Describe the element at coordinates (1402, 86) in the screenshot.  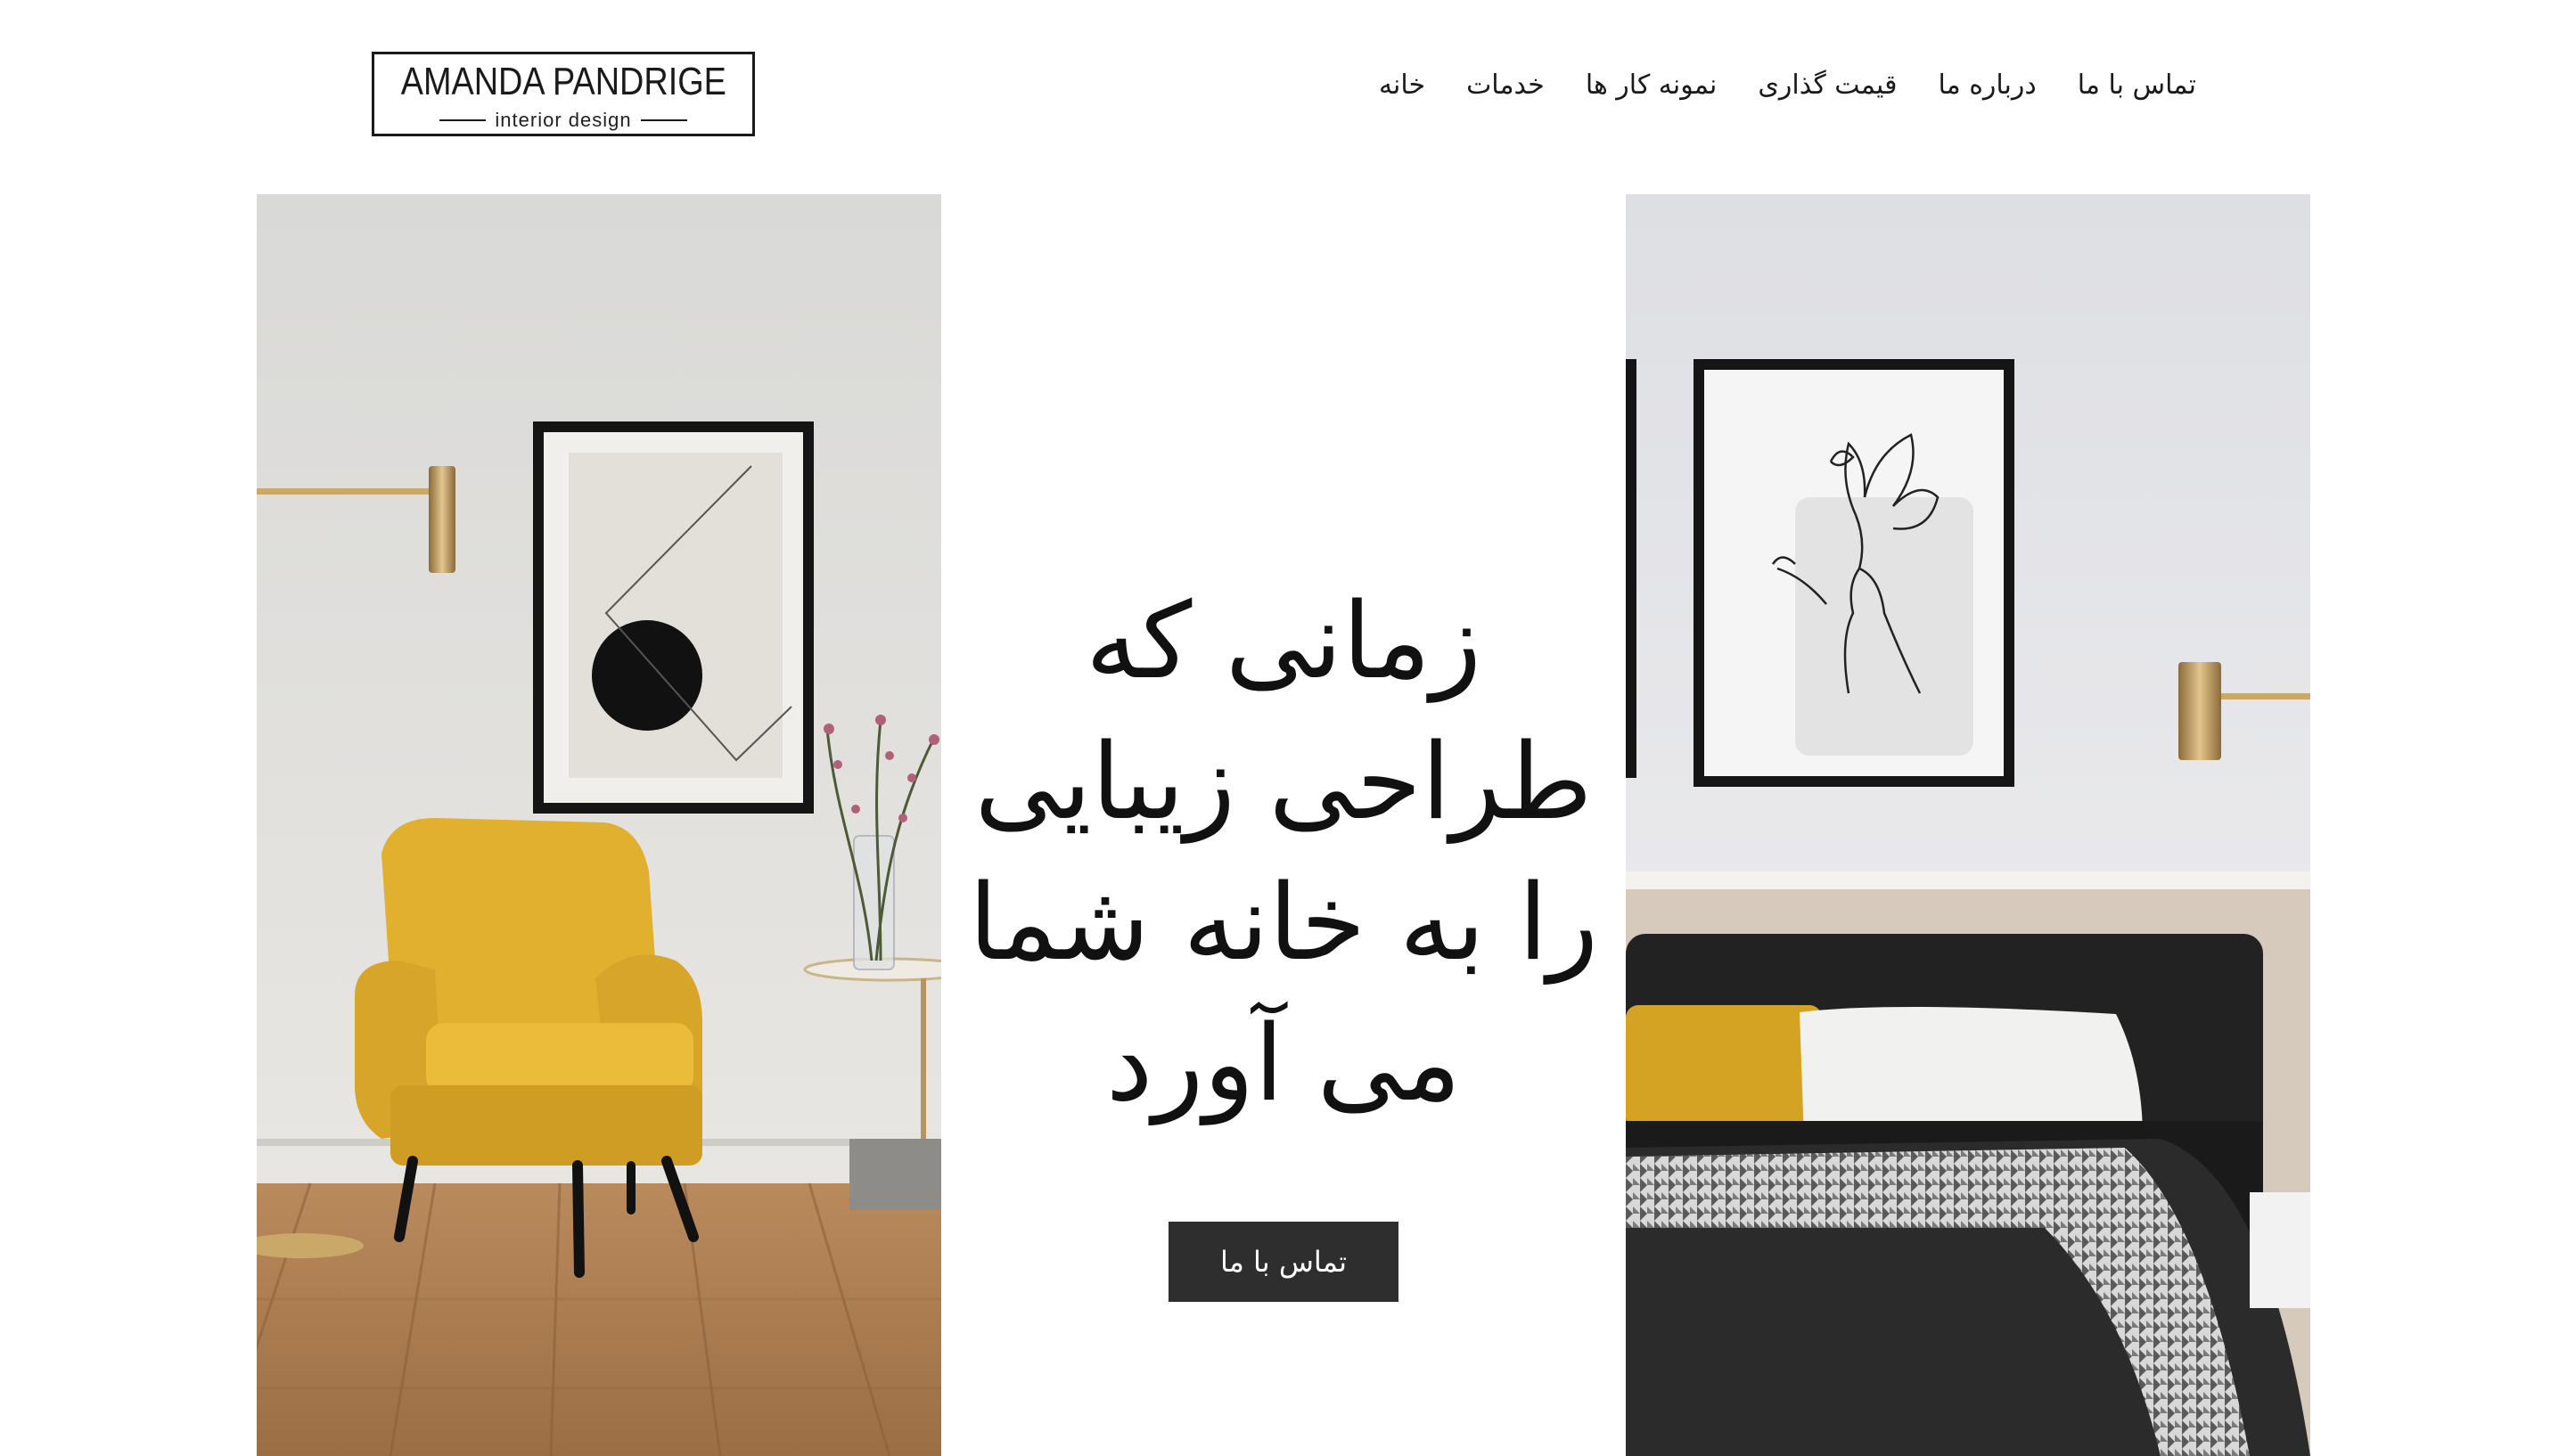
I see `nav-item-home: خانه` at that location.